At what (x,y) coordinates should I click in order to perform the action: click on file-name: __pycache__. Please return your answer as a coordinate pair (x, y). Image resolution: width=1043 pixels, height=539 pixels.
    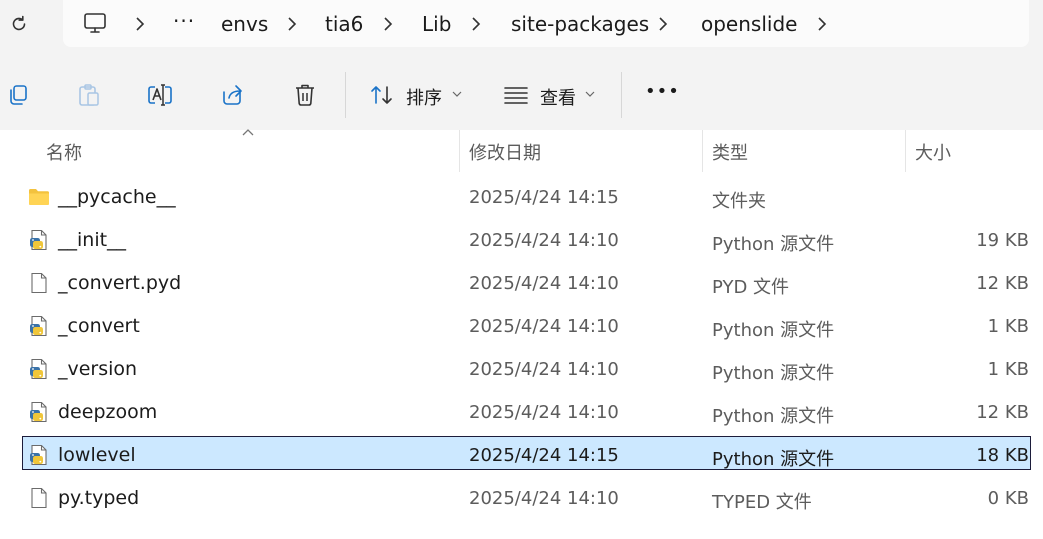
    Looking at the image, I should click on (117, 197).